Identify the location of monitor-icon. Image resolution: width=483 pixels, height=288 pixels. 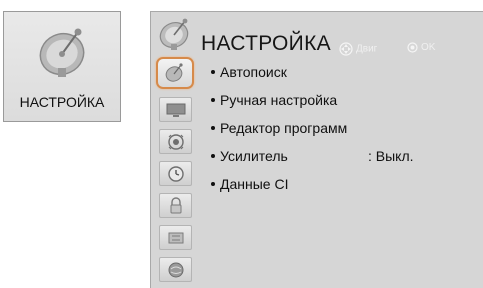
(175, 110).